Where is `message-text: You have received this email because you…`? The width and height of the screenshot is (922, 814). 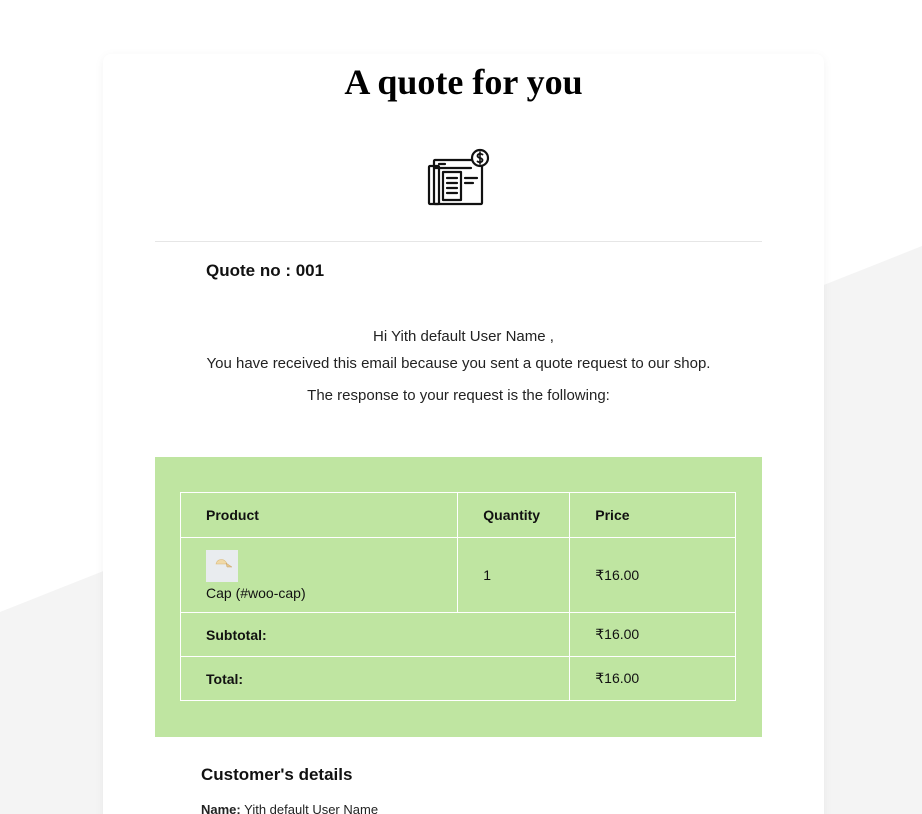 message-text: You have received this email because you… is located at coordinates (458, 379).